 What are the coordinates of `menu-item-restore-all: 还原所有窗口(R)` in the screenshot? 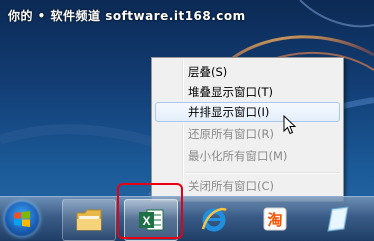 It's located at (247, 134).